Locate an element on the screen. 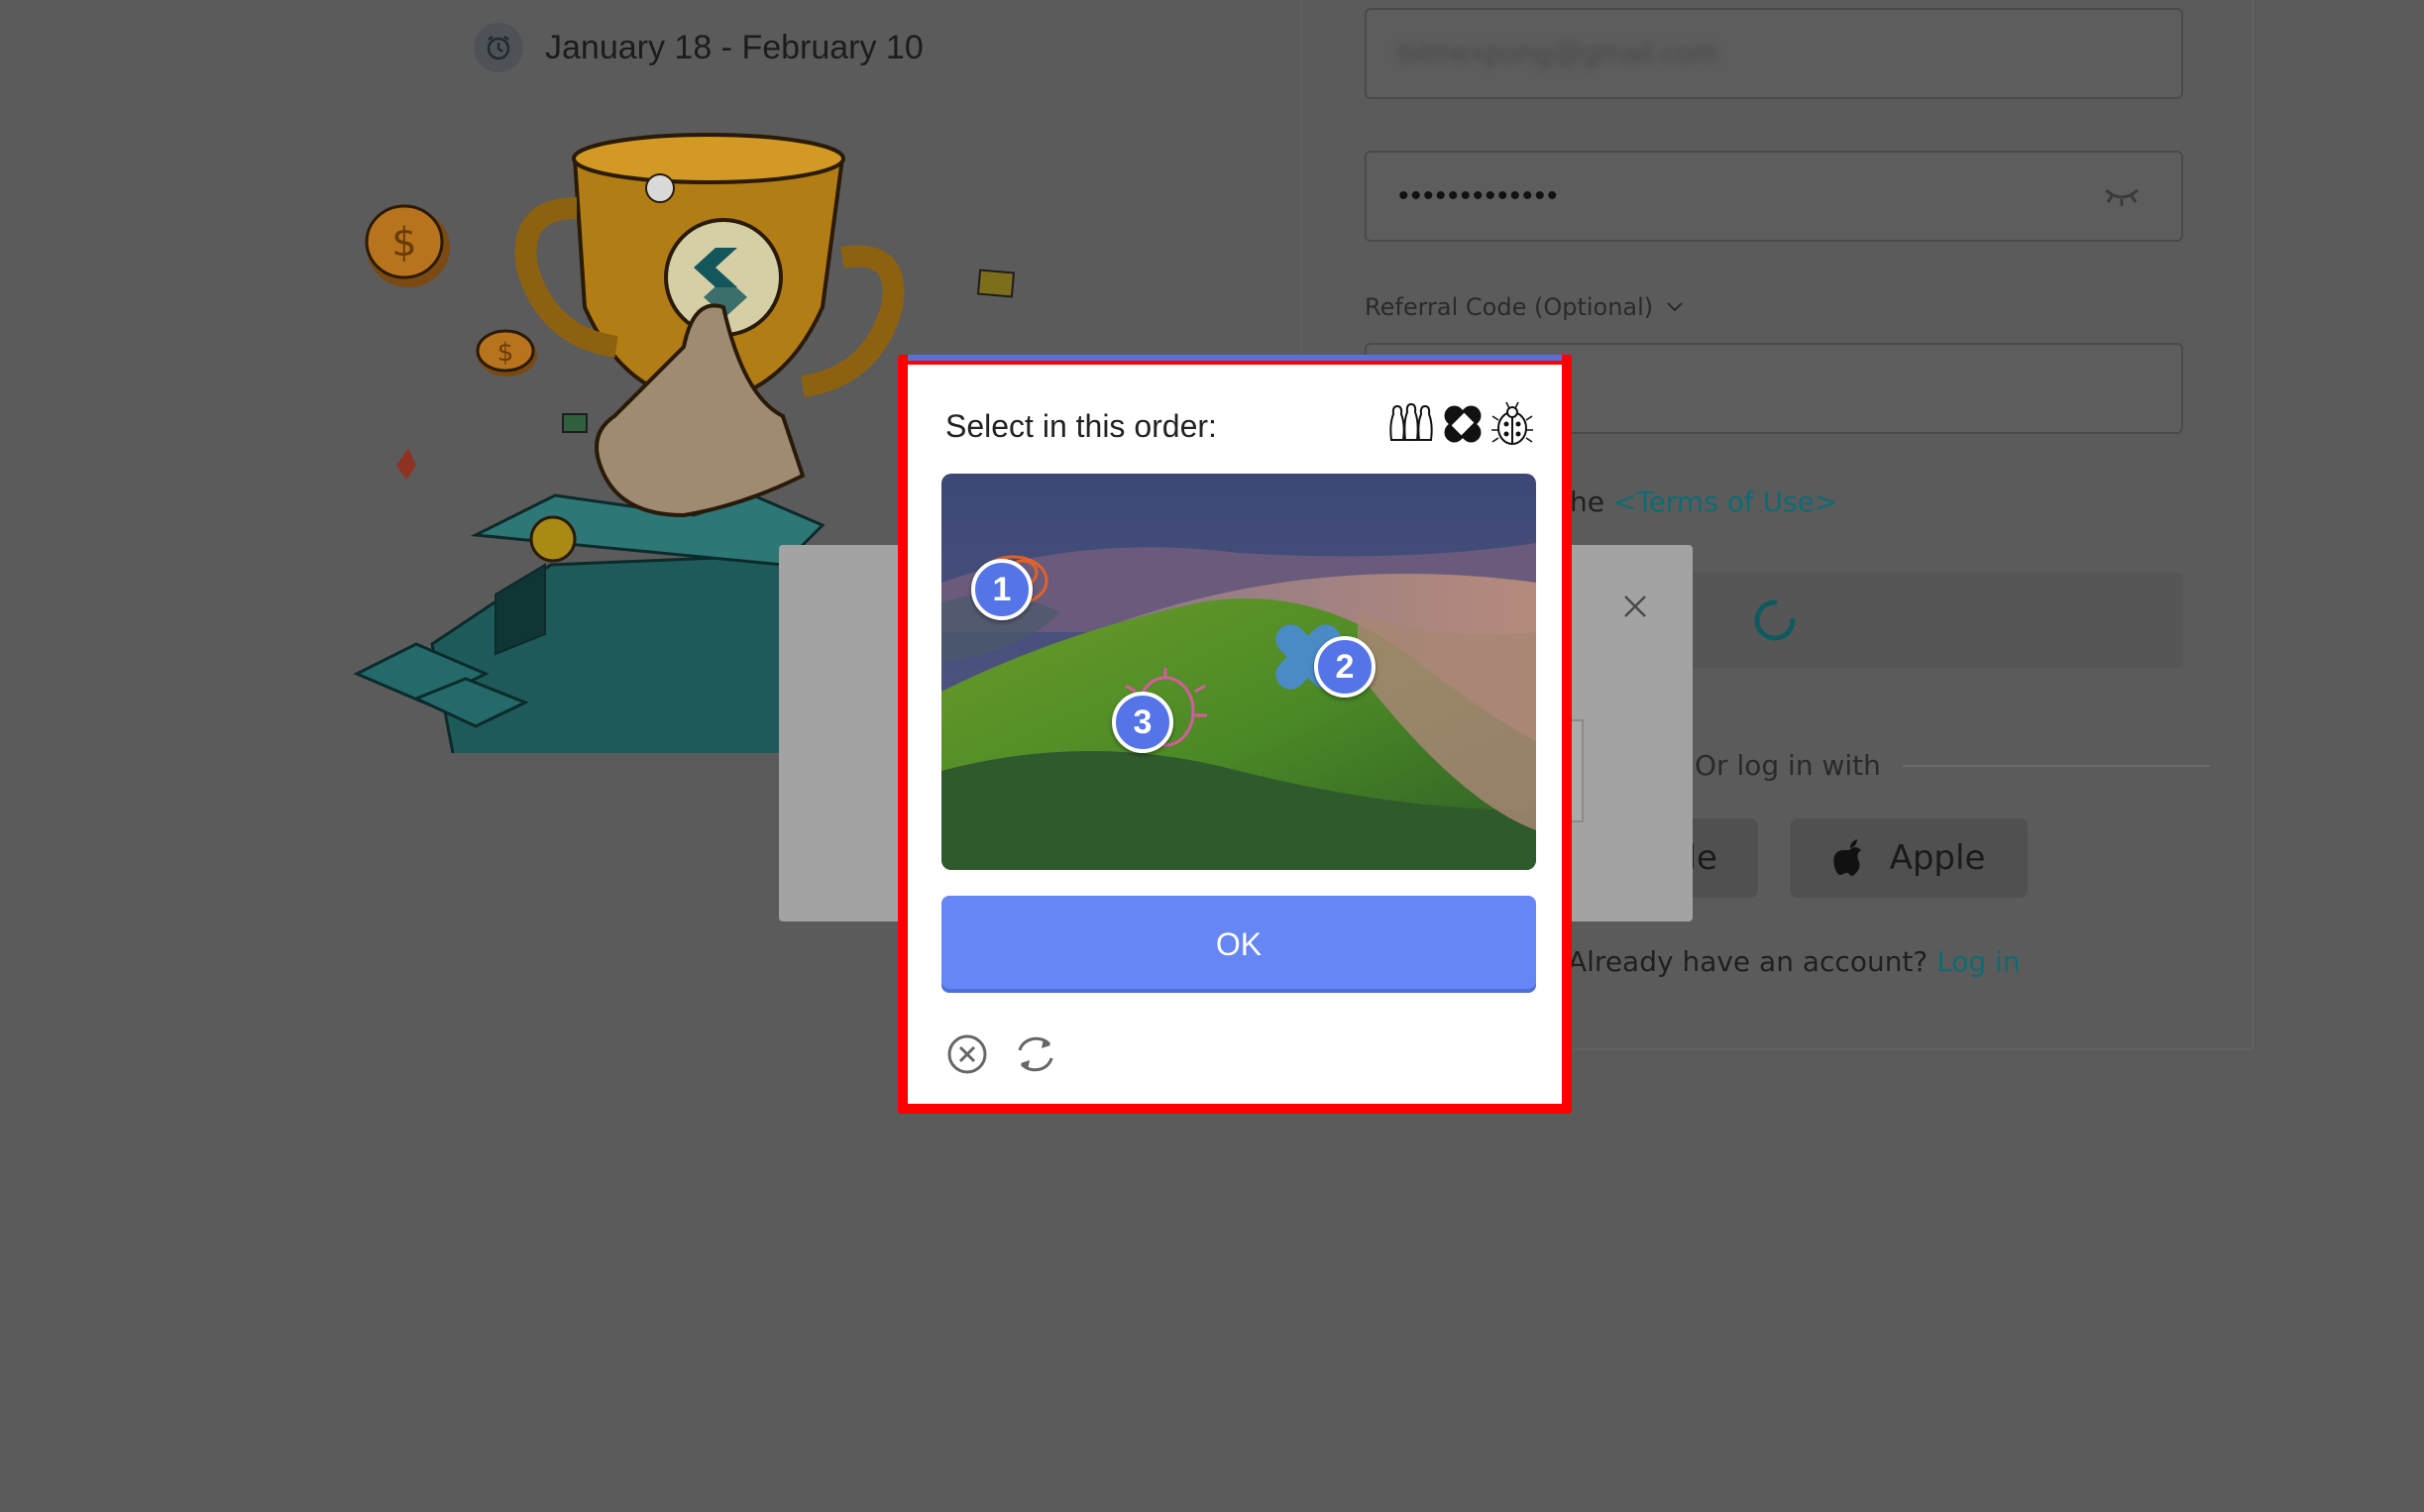 The height and width of the screenshot is (1512, 2424). close-icon is located at coordinates (1635, 606).